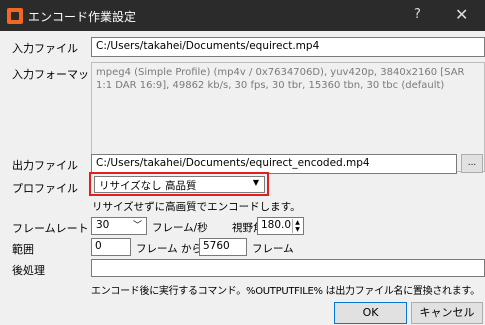 The image size is (485, 325). Describe the element at coordinates (15, 16) in the screenshot. I see `app-icon` at that location.